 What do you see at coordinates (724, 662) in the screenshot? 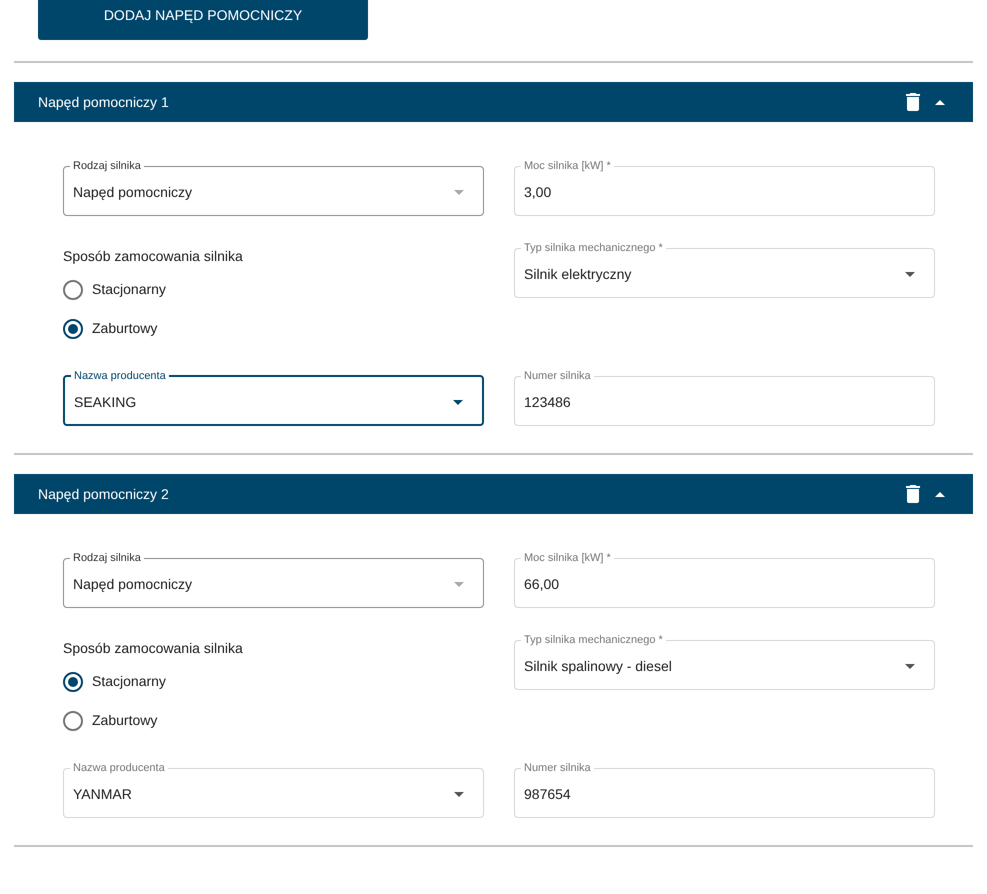
I see `select-field: Typ silnika mechanicznego * Silnik spalinowy - diesel` at bounding box center [724, 662].